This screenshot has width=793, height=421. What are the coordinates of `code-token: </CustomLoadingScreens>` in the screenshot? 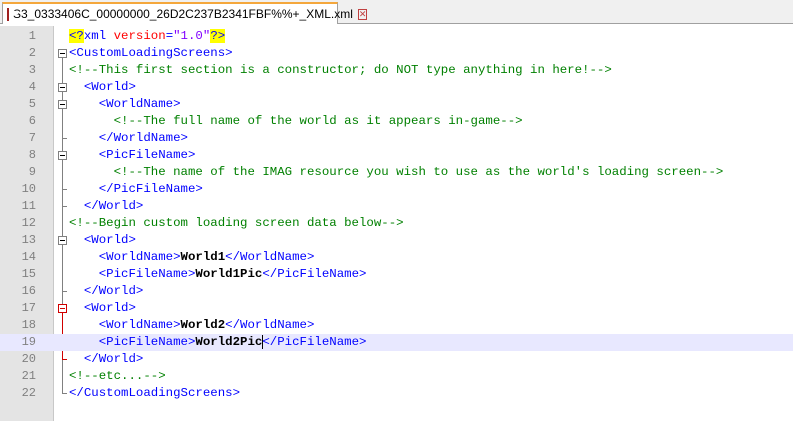 It's located at (155, 393).